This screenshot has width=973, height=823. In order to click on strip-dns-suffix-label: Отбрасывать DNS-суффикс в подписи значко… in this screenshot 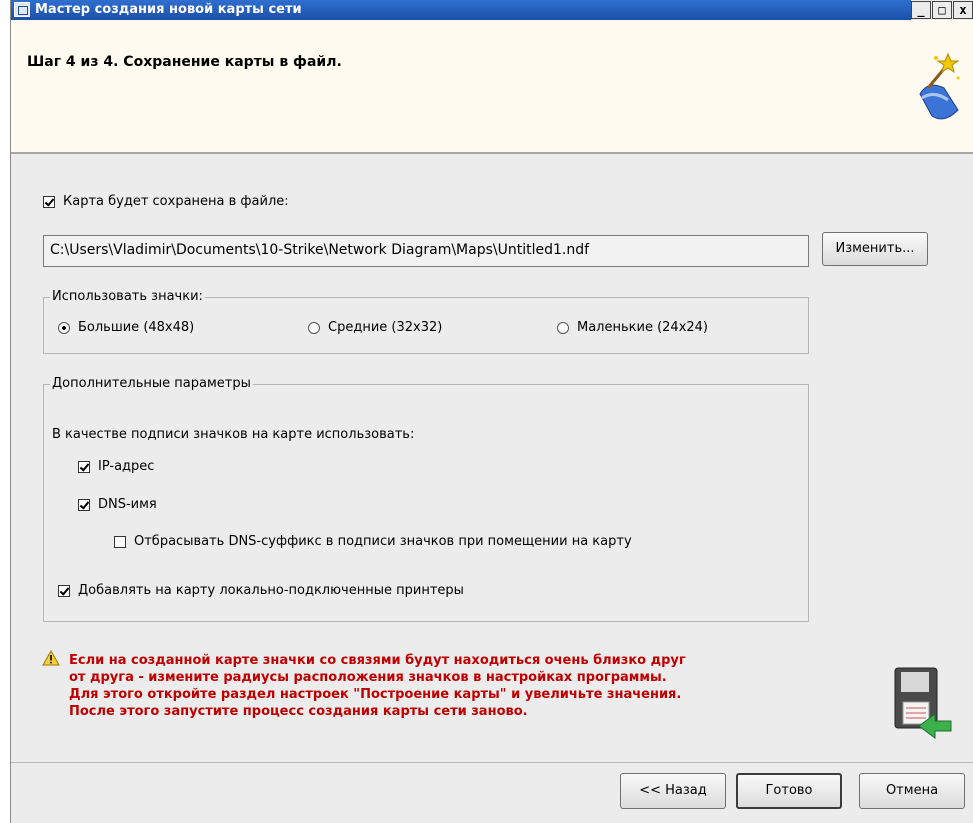, I will do `click(383, 541)`.